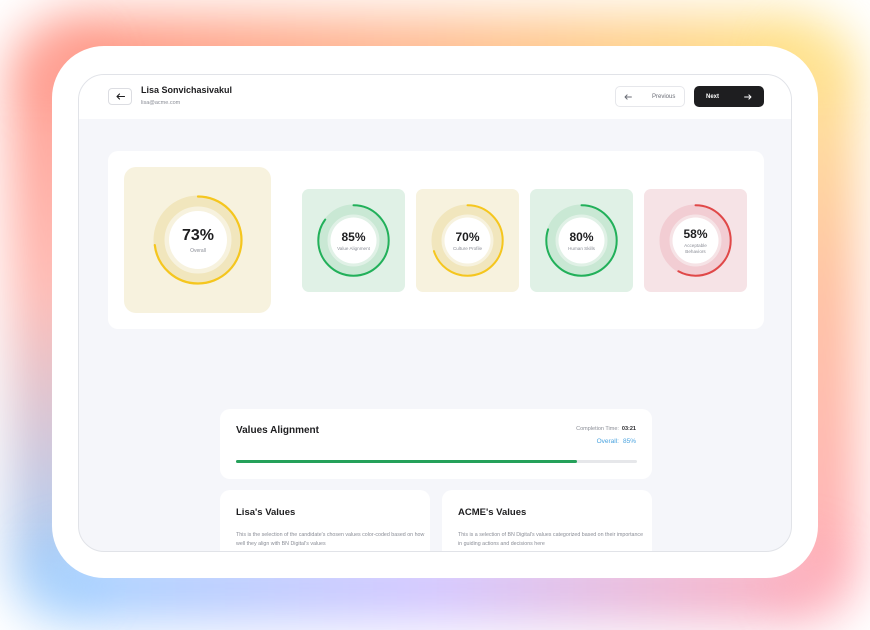  I want to click on overall-score-ring: 73% Overall, so click(198, 240).